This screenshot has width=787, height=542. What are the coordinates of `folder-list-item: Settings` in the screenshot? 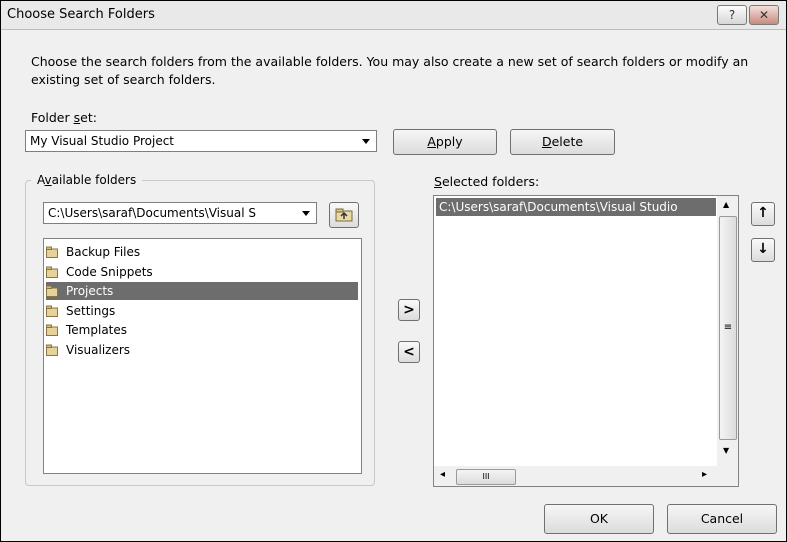 It's located at (202, 311).